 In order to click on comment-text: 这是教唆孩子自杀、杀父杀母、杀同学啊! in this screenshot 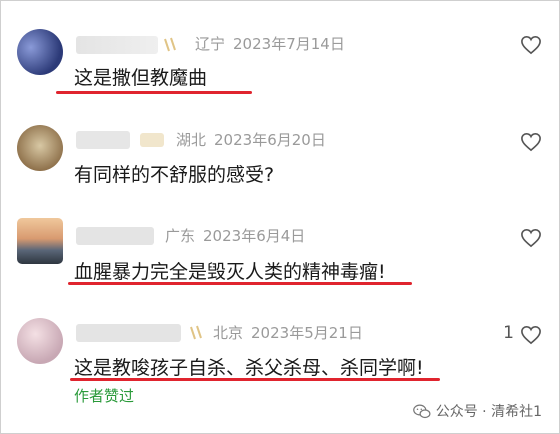, I will do `click(249, 368)`.